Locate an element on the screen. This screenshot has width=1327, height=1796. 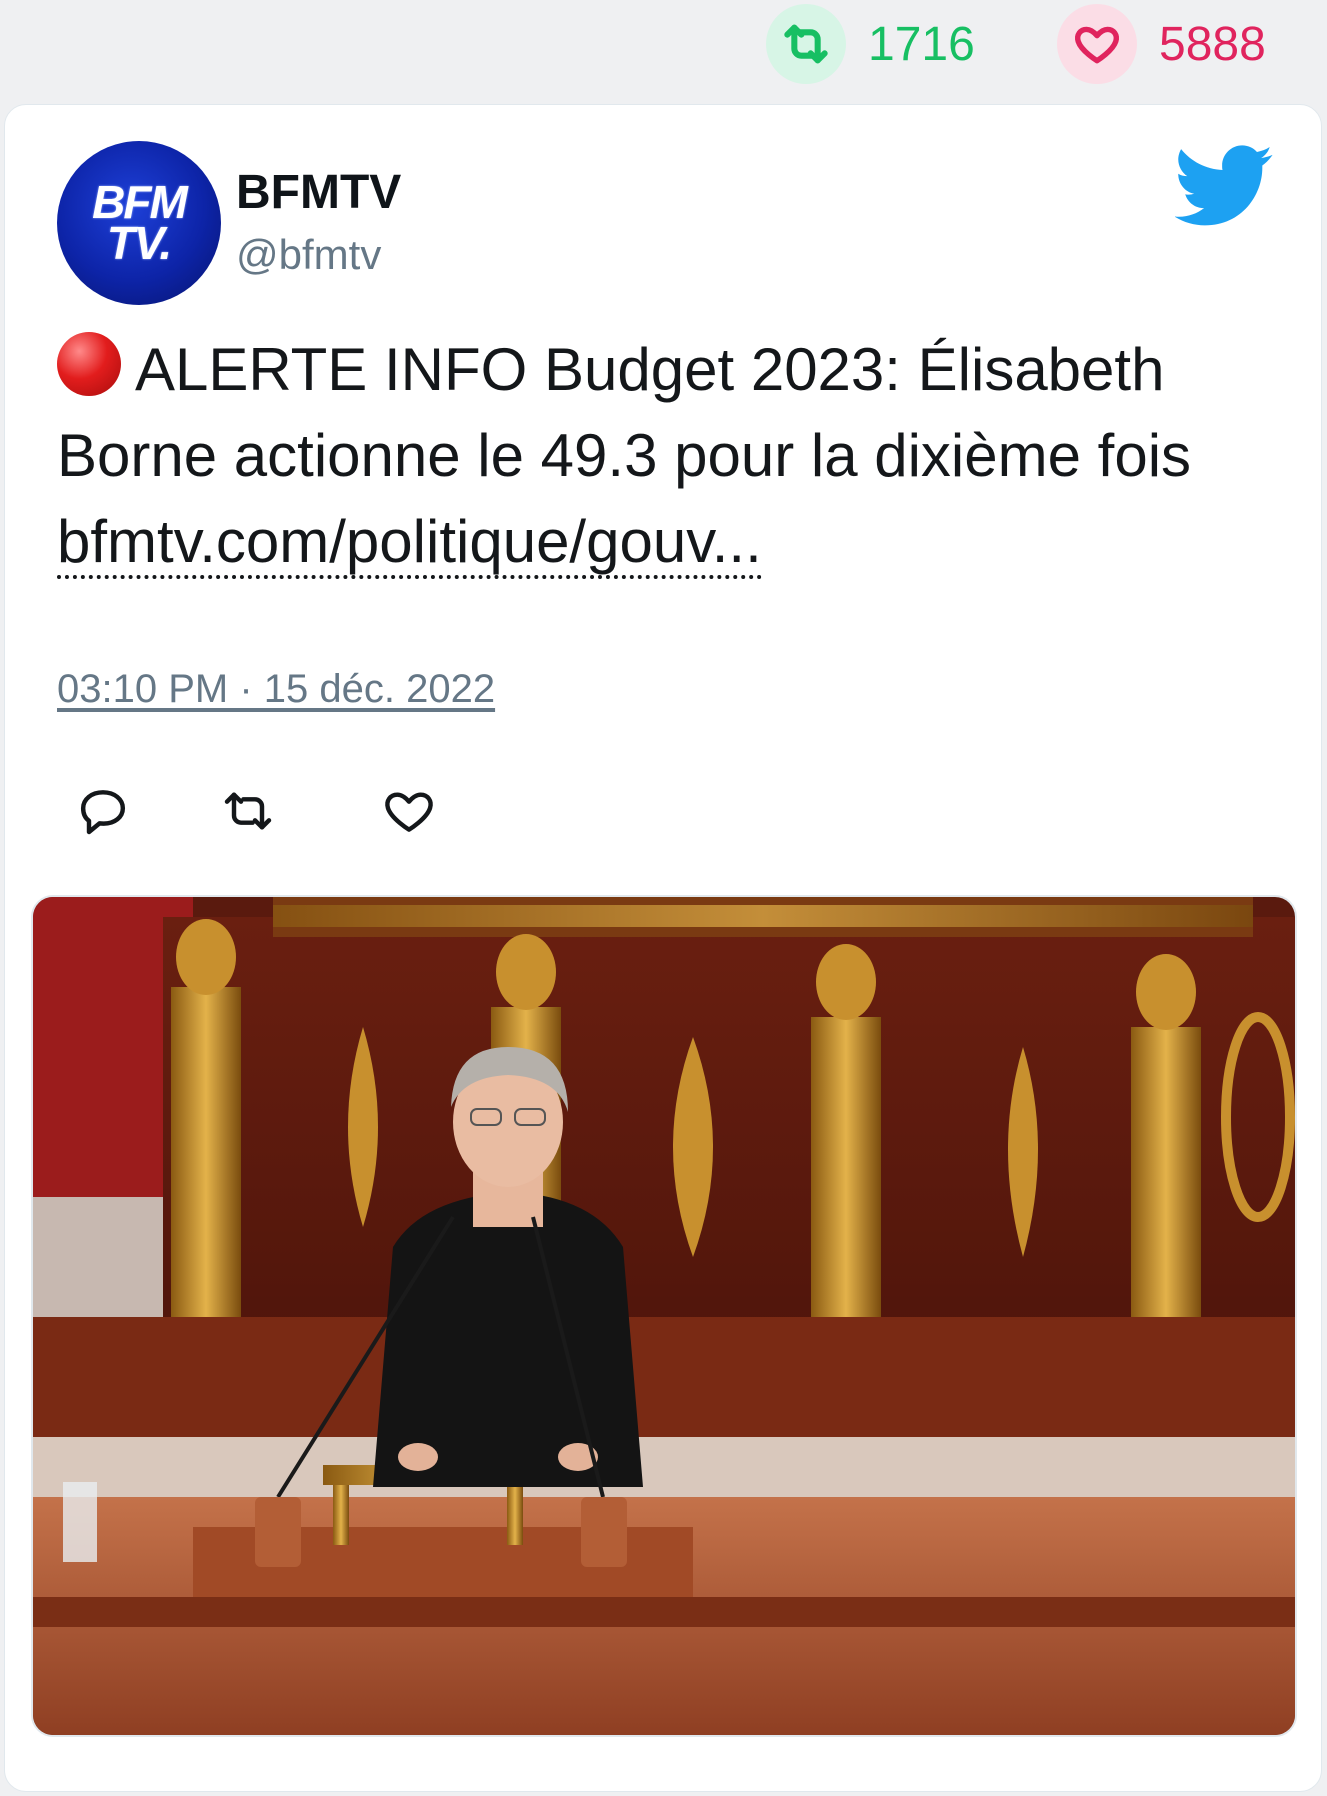
tweet-timestamp: 03:10 PM · 15 déc. 2022 is located at coordinates (276, 689).